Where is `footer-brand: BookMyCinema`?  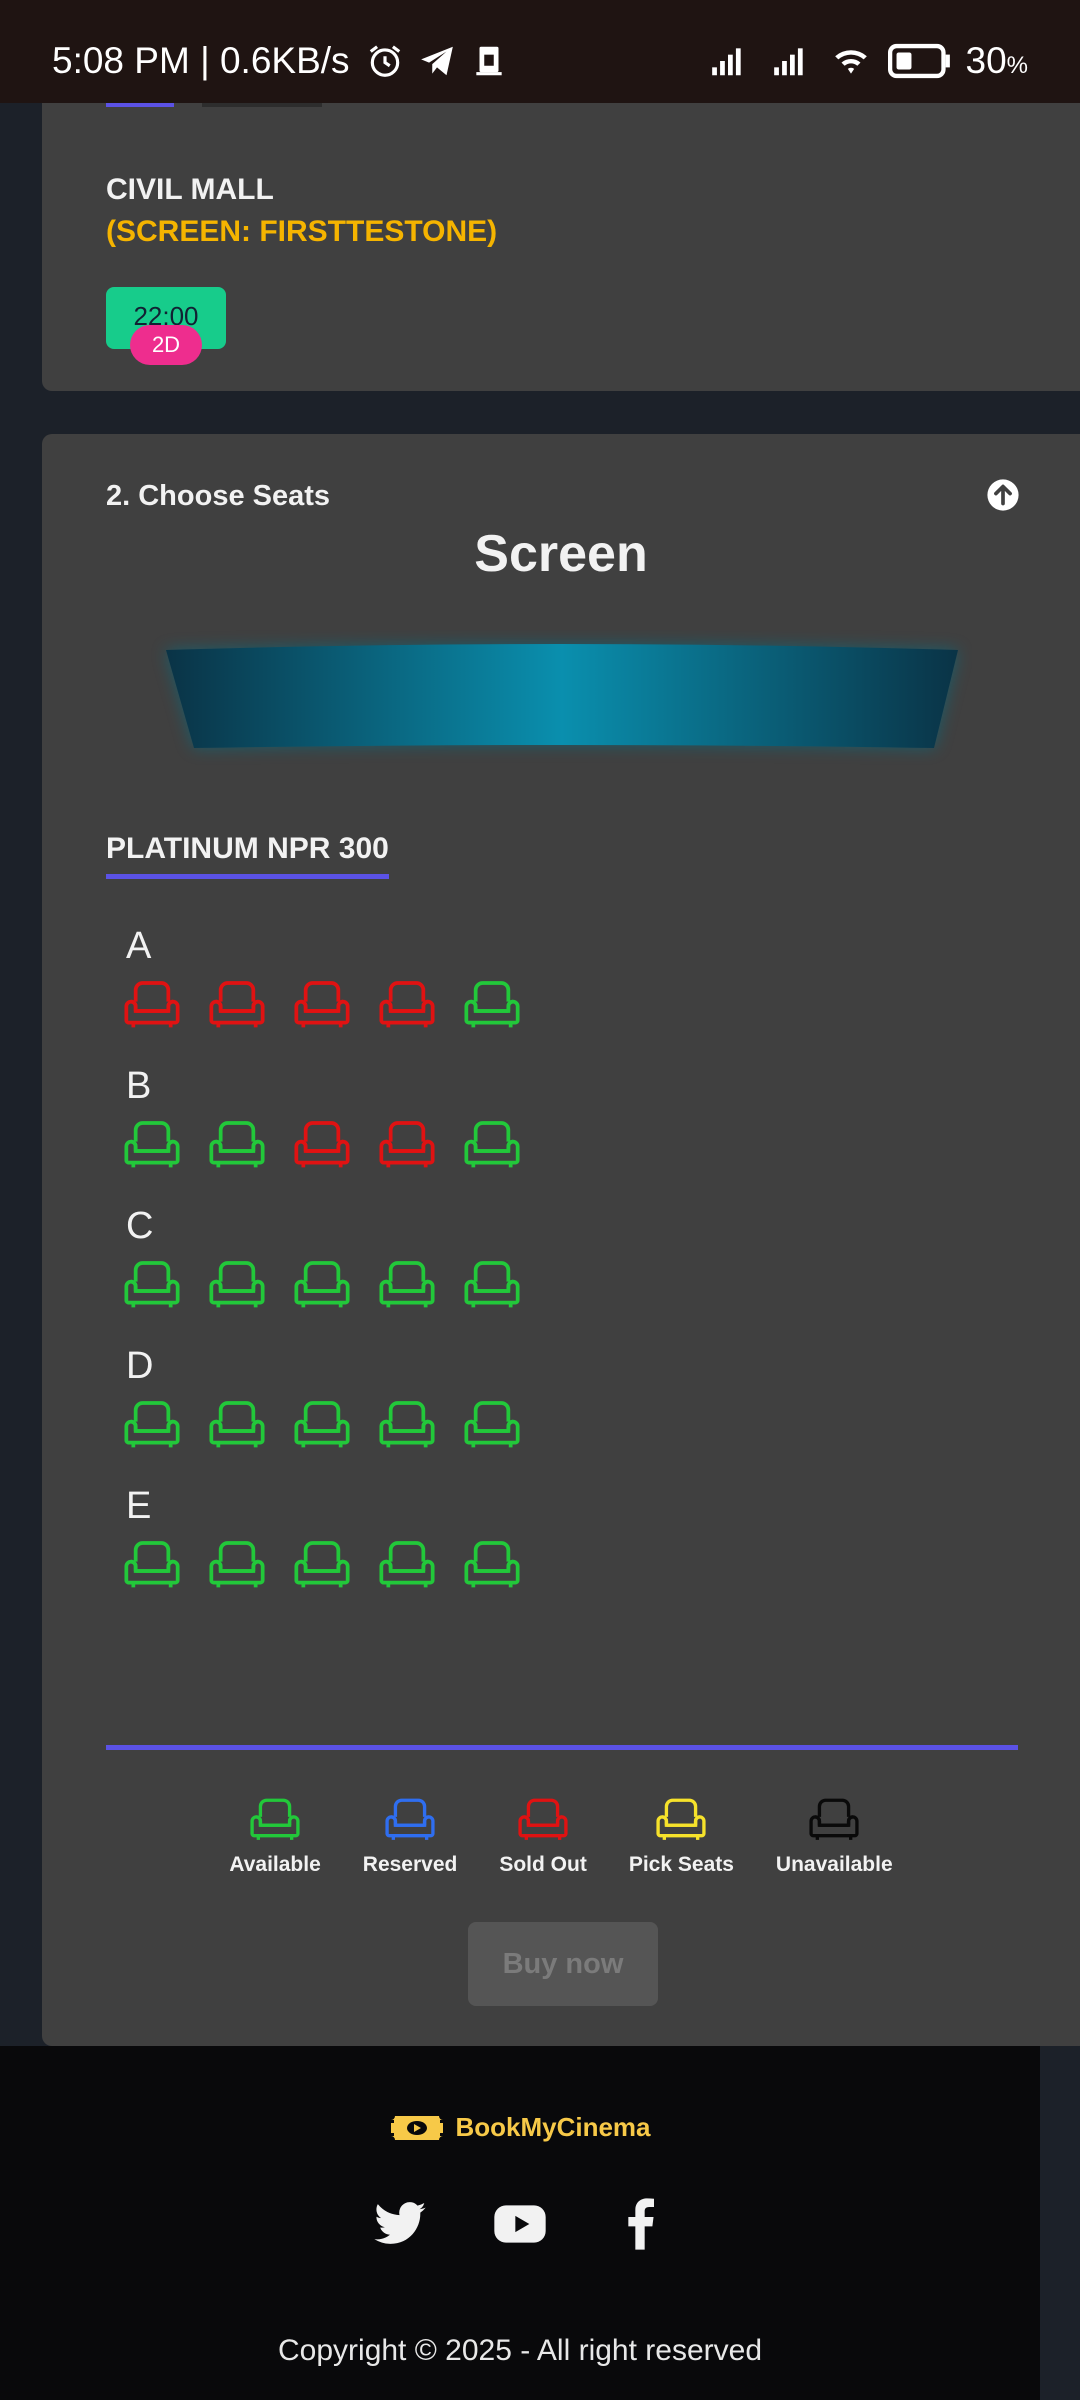
footer-brand: BookMyCinema is located at coordinates (520, 2127).